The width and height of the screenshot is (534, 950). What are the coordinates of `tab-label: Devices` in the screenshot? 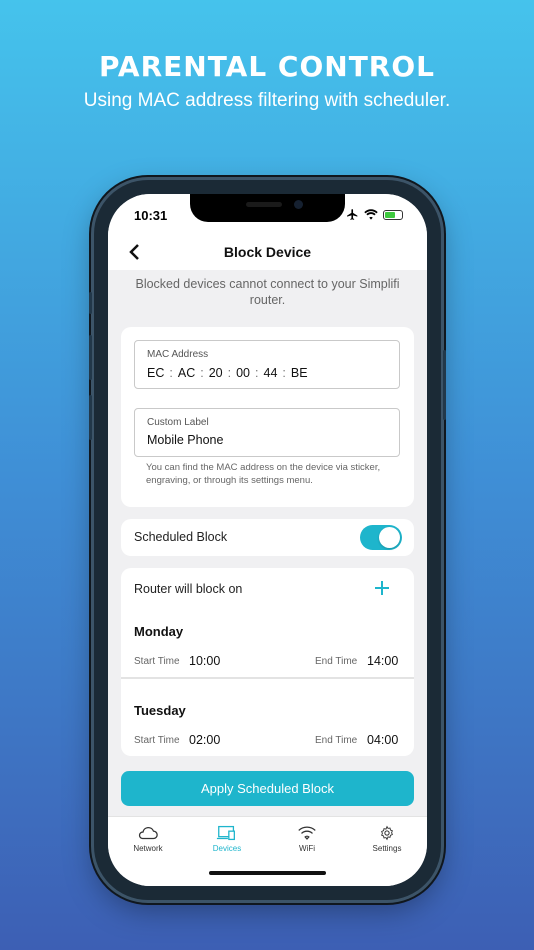 It's located at (227, 848).